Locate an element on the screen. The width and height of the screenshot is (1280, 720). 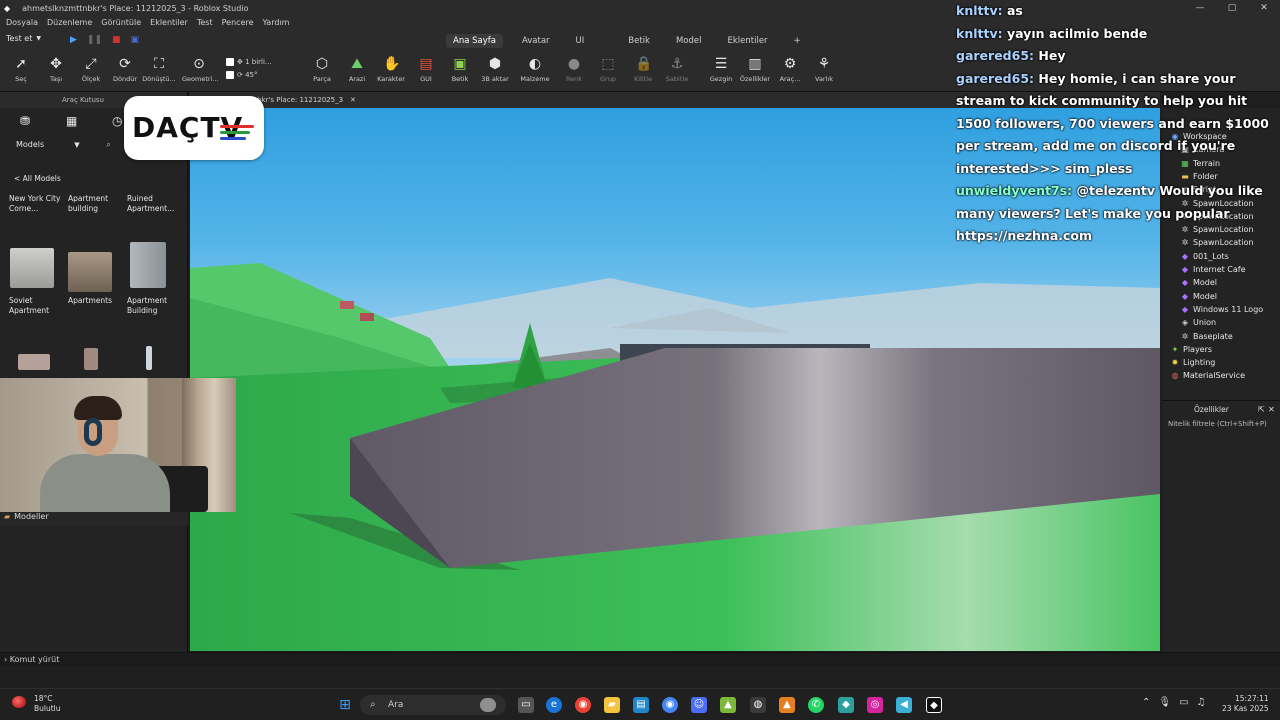
menu-help: Yardım is located at coordinates (276, 23).